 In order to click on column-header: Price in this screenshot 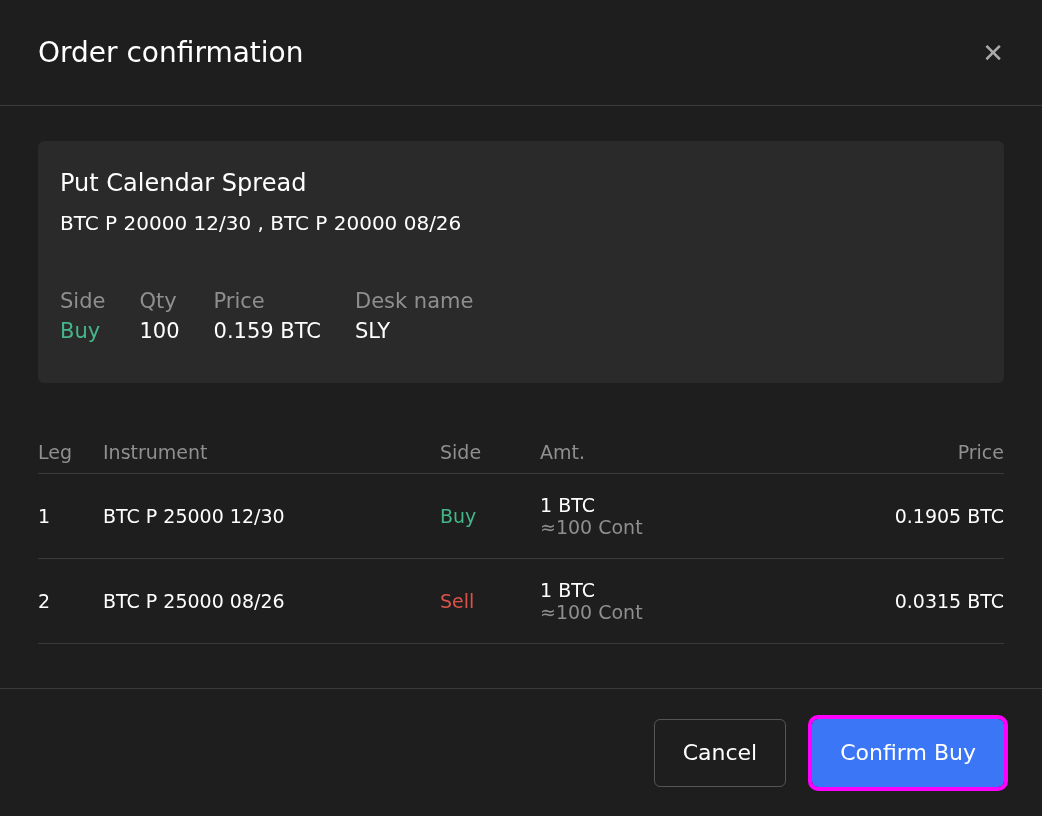, I will do `click(980, 452)`.